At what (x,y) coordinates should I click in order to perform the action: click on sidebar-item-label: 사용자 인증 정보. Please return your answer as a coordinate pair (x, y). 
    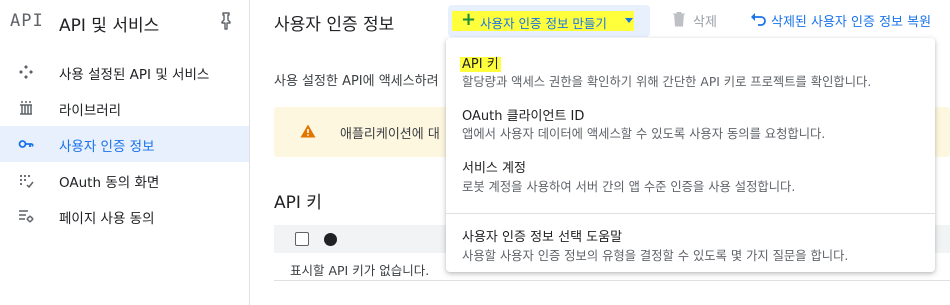
    Looking at the image, I should click on (107, 147).